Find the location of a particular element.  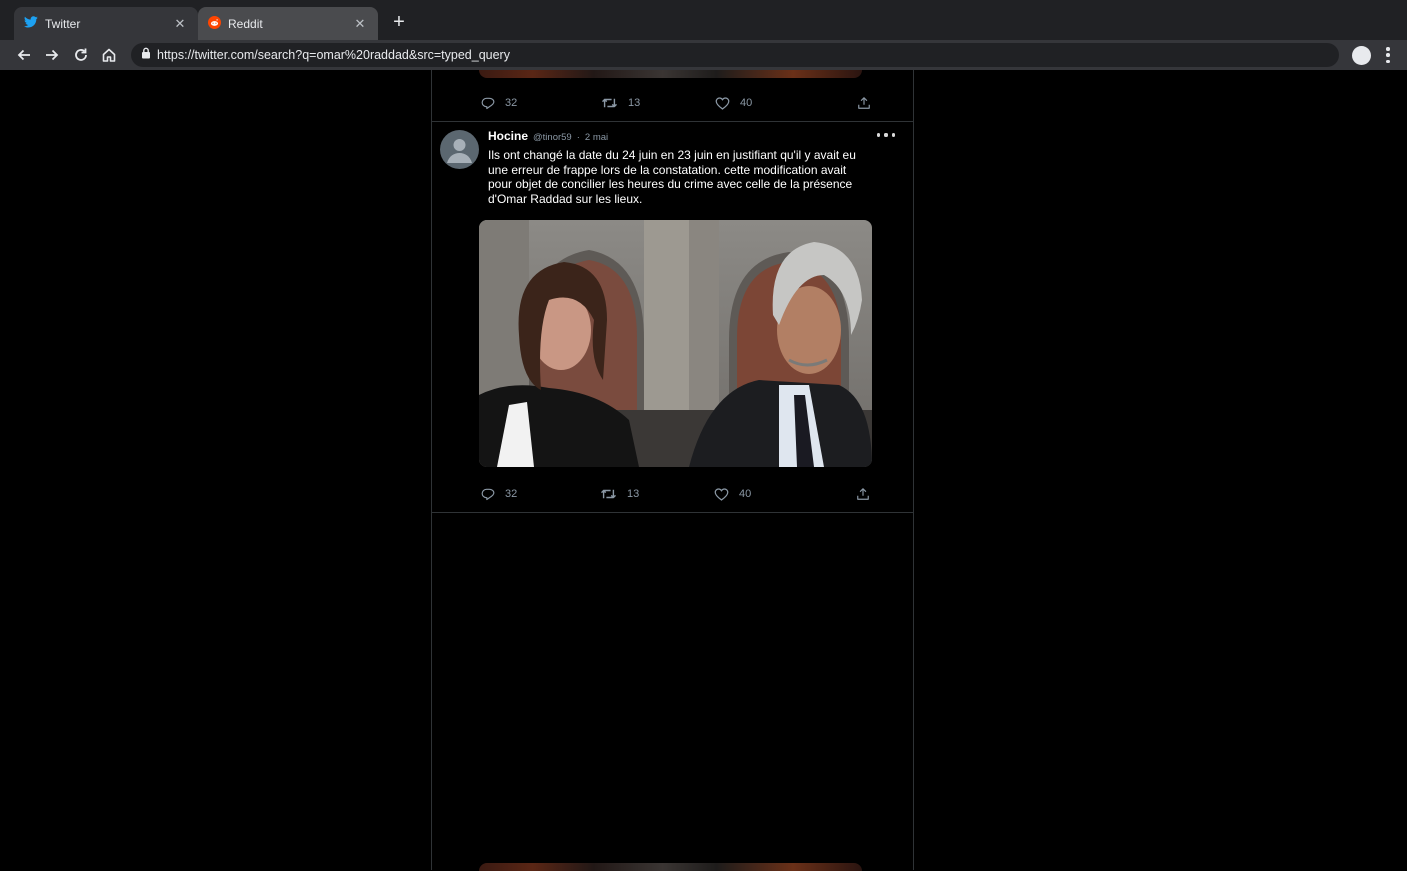

home-icon is located at coordinates (109, 55).